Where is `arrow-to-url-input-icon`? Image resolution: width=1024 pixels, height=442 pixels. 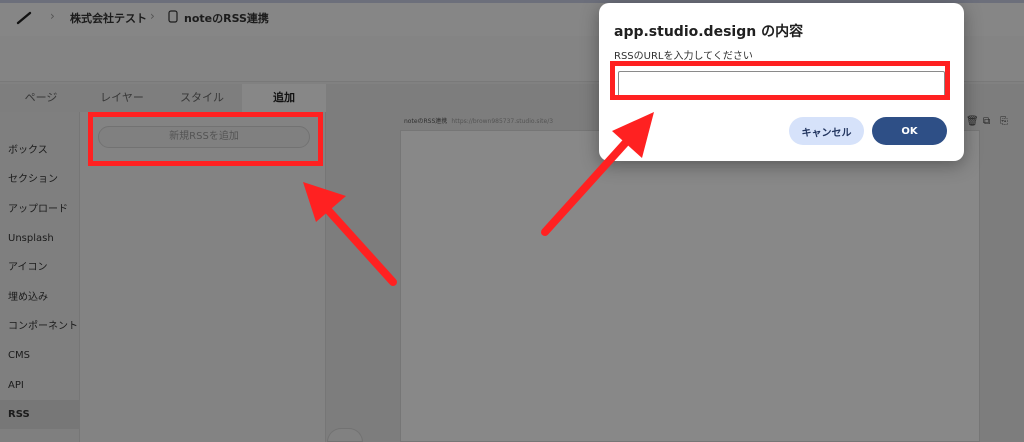 arrow-to-url-input-icon is located at coordinates (597, 174).